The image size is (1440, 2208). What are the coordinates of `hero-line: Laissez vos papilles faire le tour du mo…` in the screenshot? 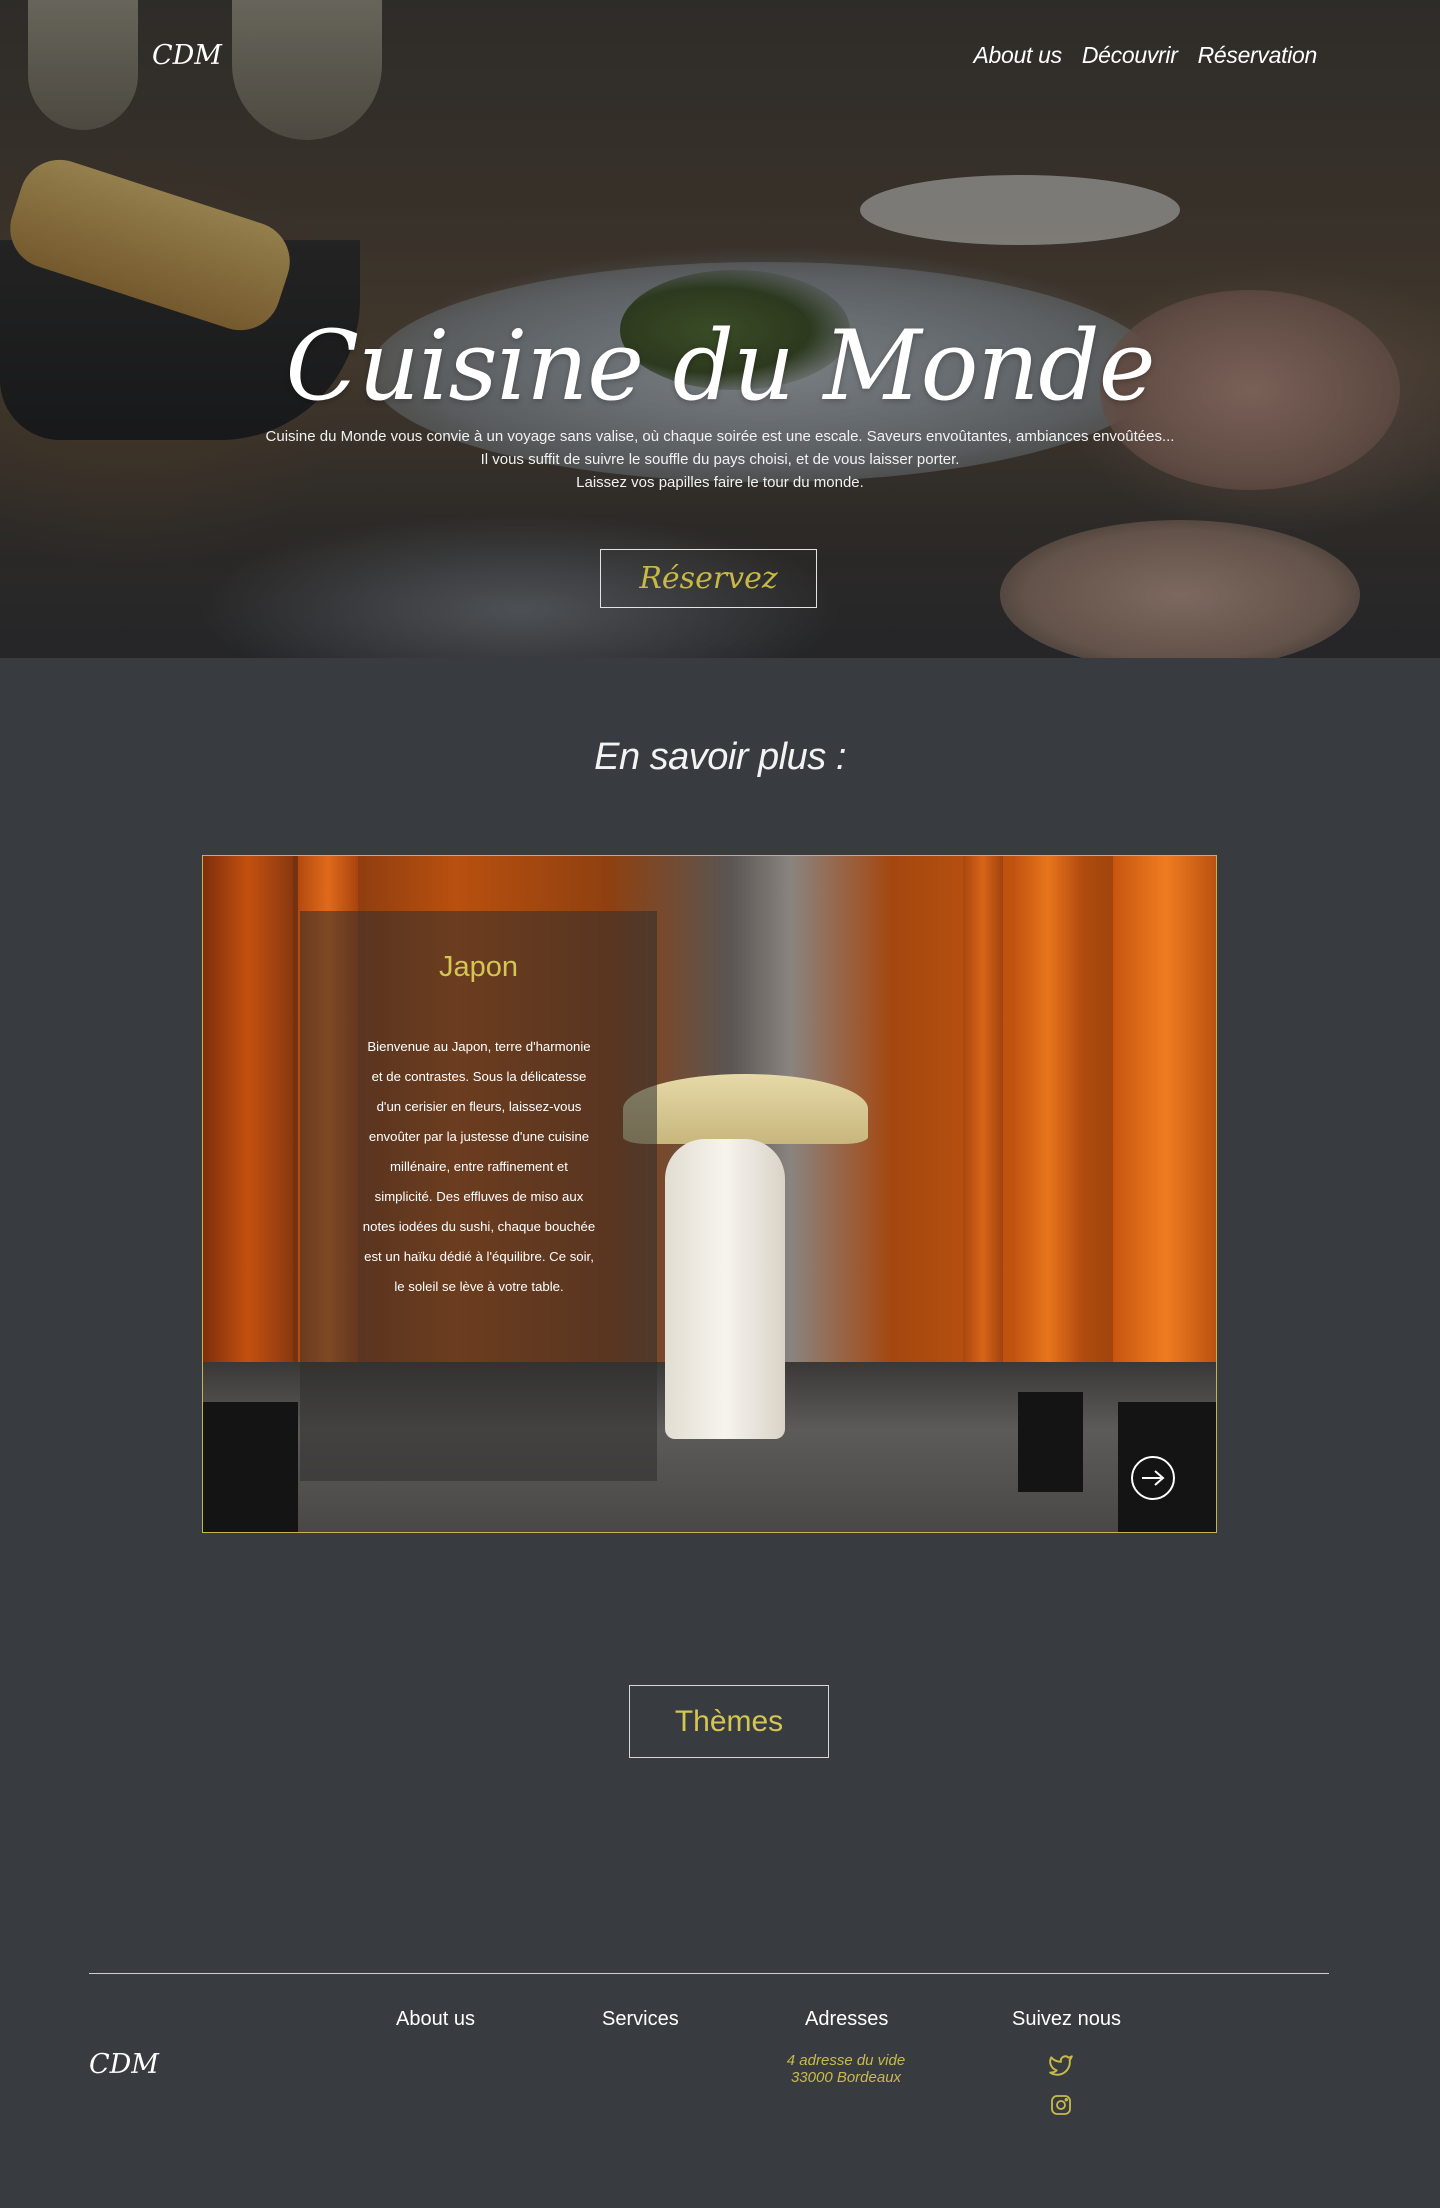 It's located at (720, 482).